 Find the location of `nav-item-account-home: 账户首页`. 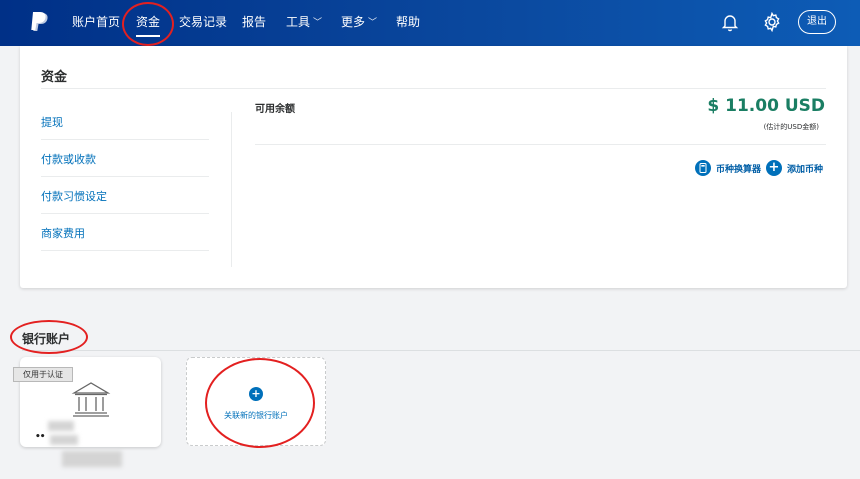

nav-item-account-home: 账户首页 is located at coordinates (96, 23).